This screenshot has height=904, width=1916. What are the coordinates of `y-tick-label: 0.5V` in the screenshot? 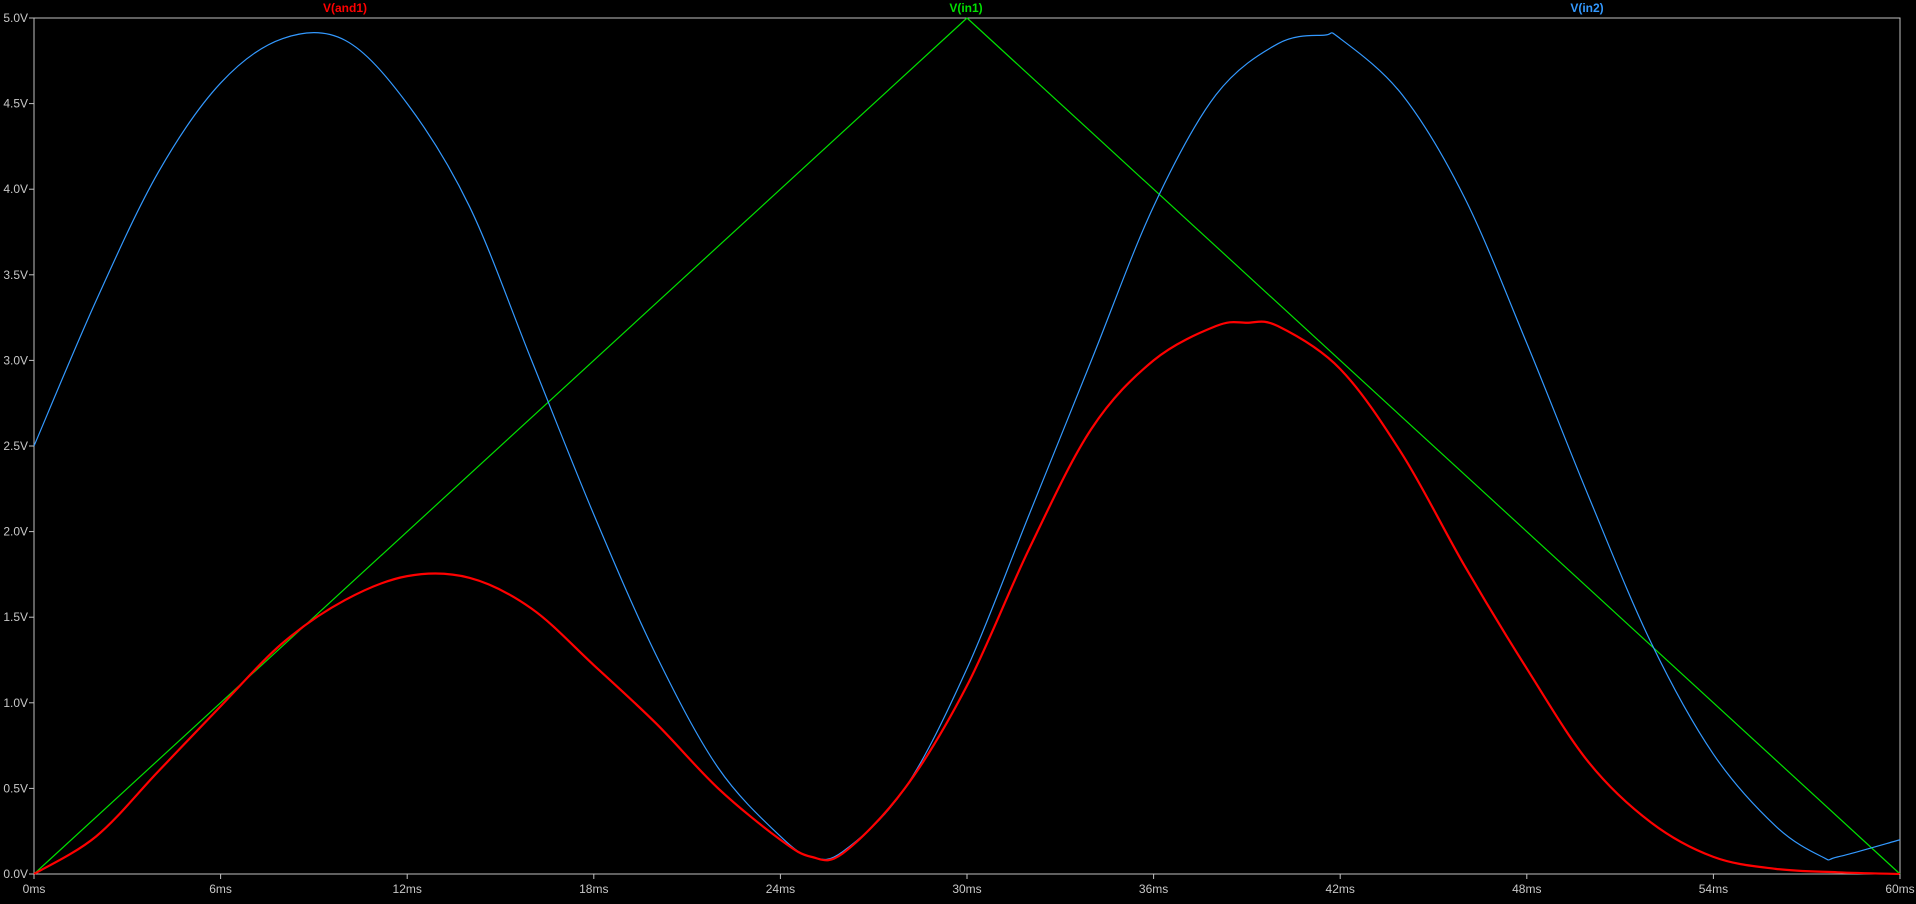 It's located at (15, 788).